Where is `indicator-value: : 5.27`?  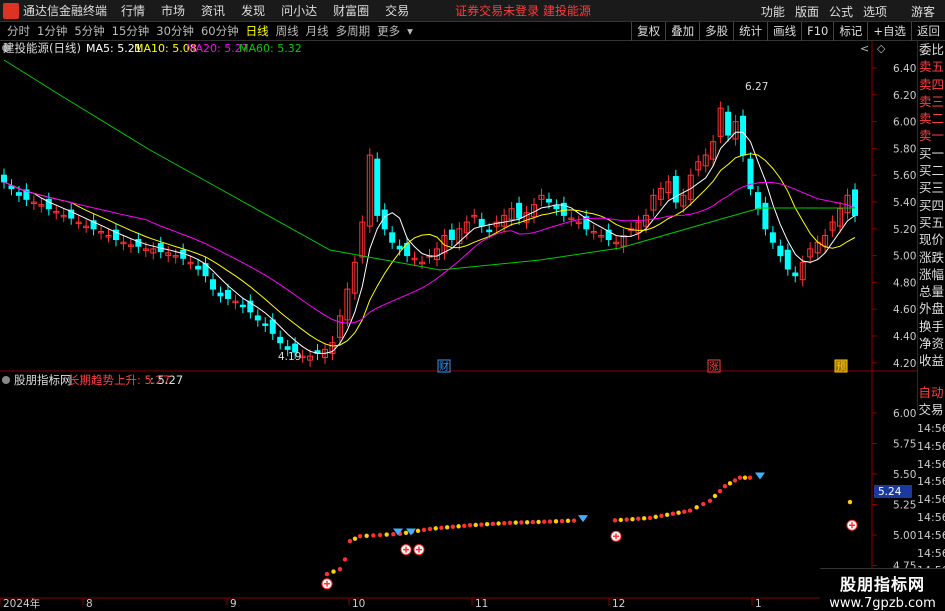
indicator-value: : 5.27 is located at coordinates (166, 380).